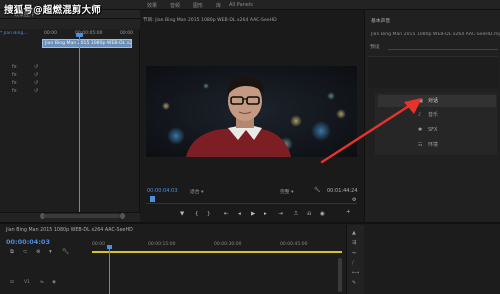 The image size is (500, 294). I want to click on wrench-icon: 🔧︎, so click(317, 190).